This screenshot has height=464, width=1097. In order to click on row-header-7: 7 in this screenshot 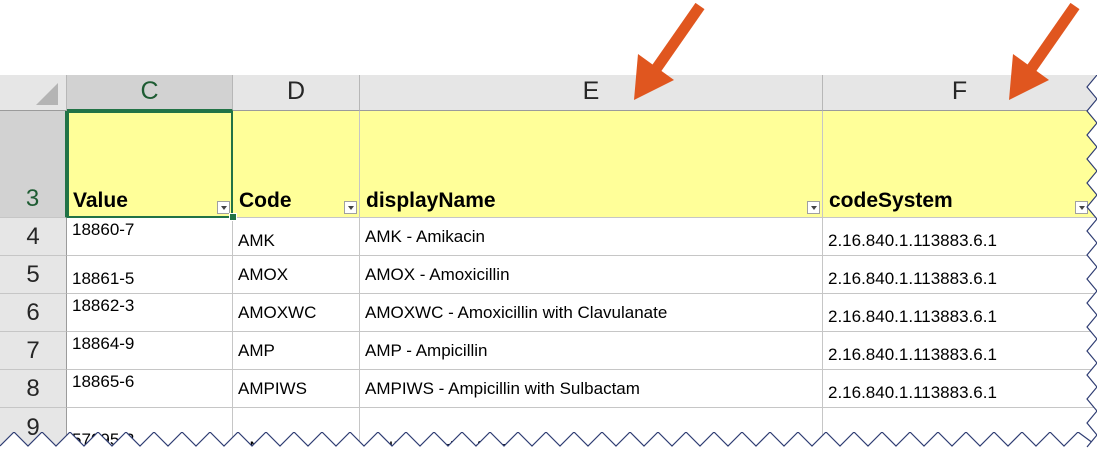, I will do `click(33, 351)`.